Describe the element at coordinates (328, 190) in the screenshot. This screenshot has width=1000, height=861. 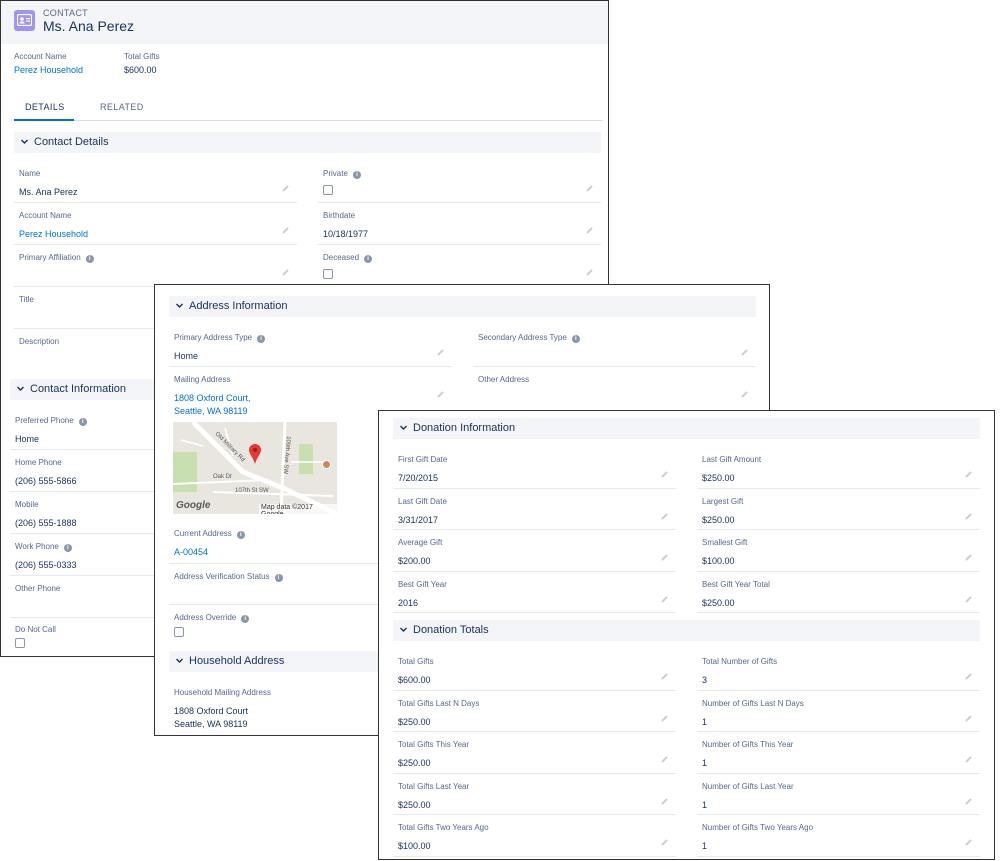
I see `private-checkbox` at that location.